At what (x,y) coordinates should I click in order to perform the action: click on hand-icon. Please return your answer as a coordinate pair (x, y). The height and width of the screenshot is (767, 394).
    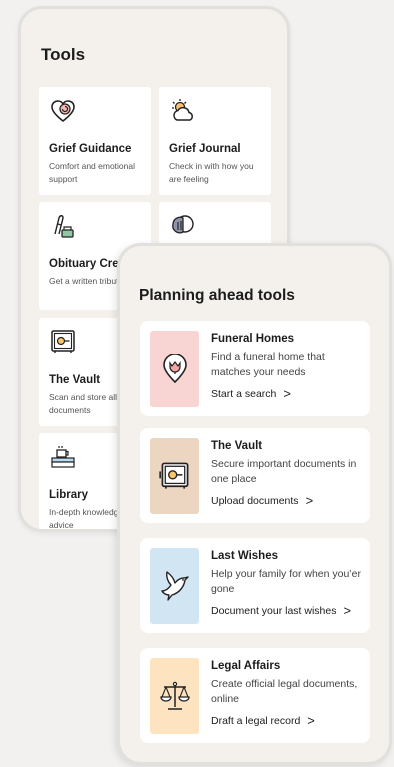
    Looking at the image, I should click on (183, 224).